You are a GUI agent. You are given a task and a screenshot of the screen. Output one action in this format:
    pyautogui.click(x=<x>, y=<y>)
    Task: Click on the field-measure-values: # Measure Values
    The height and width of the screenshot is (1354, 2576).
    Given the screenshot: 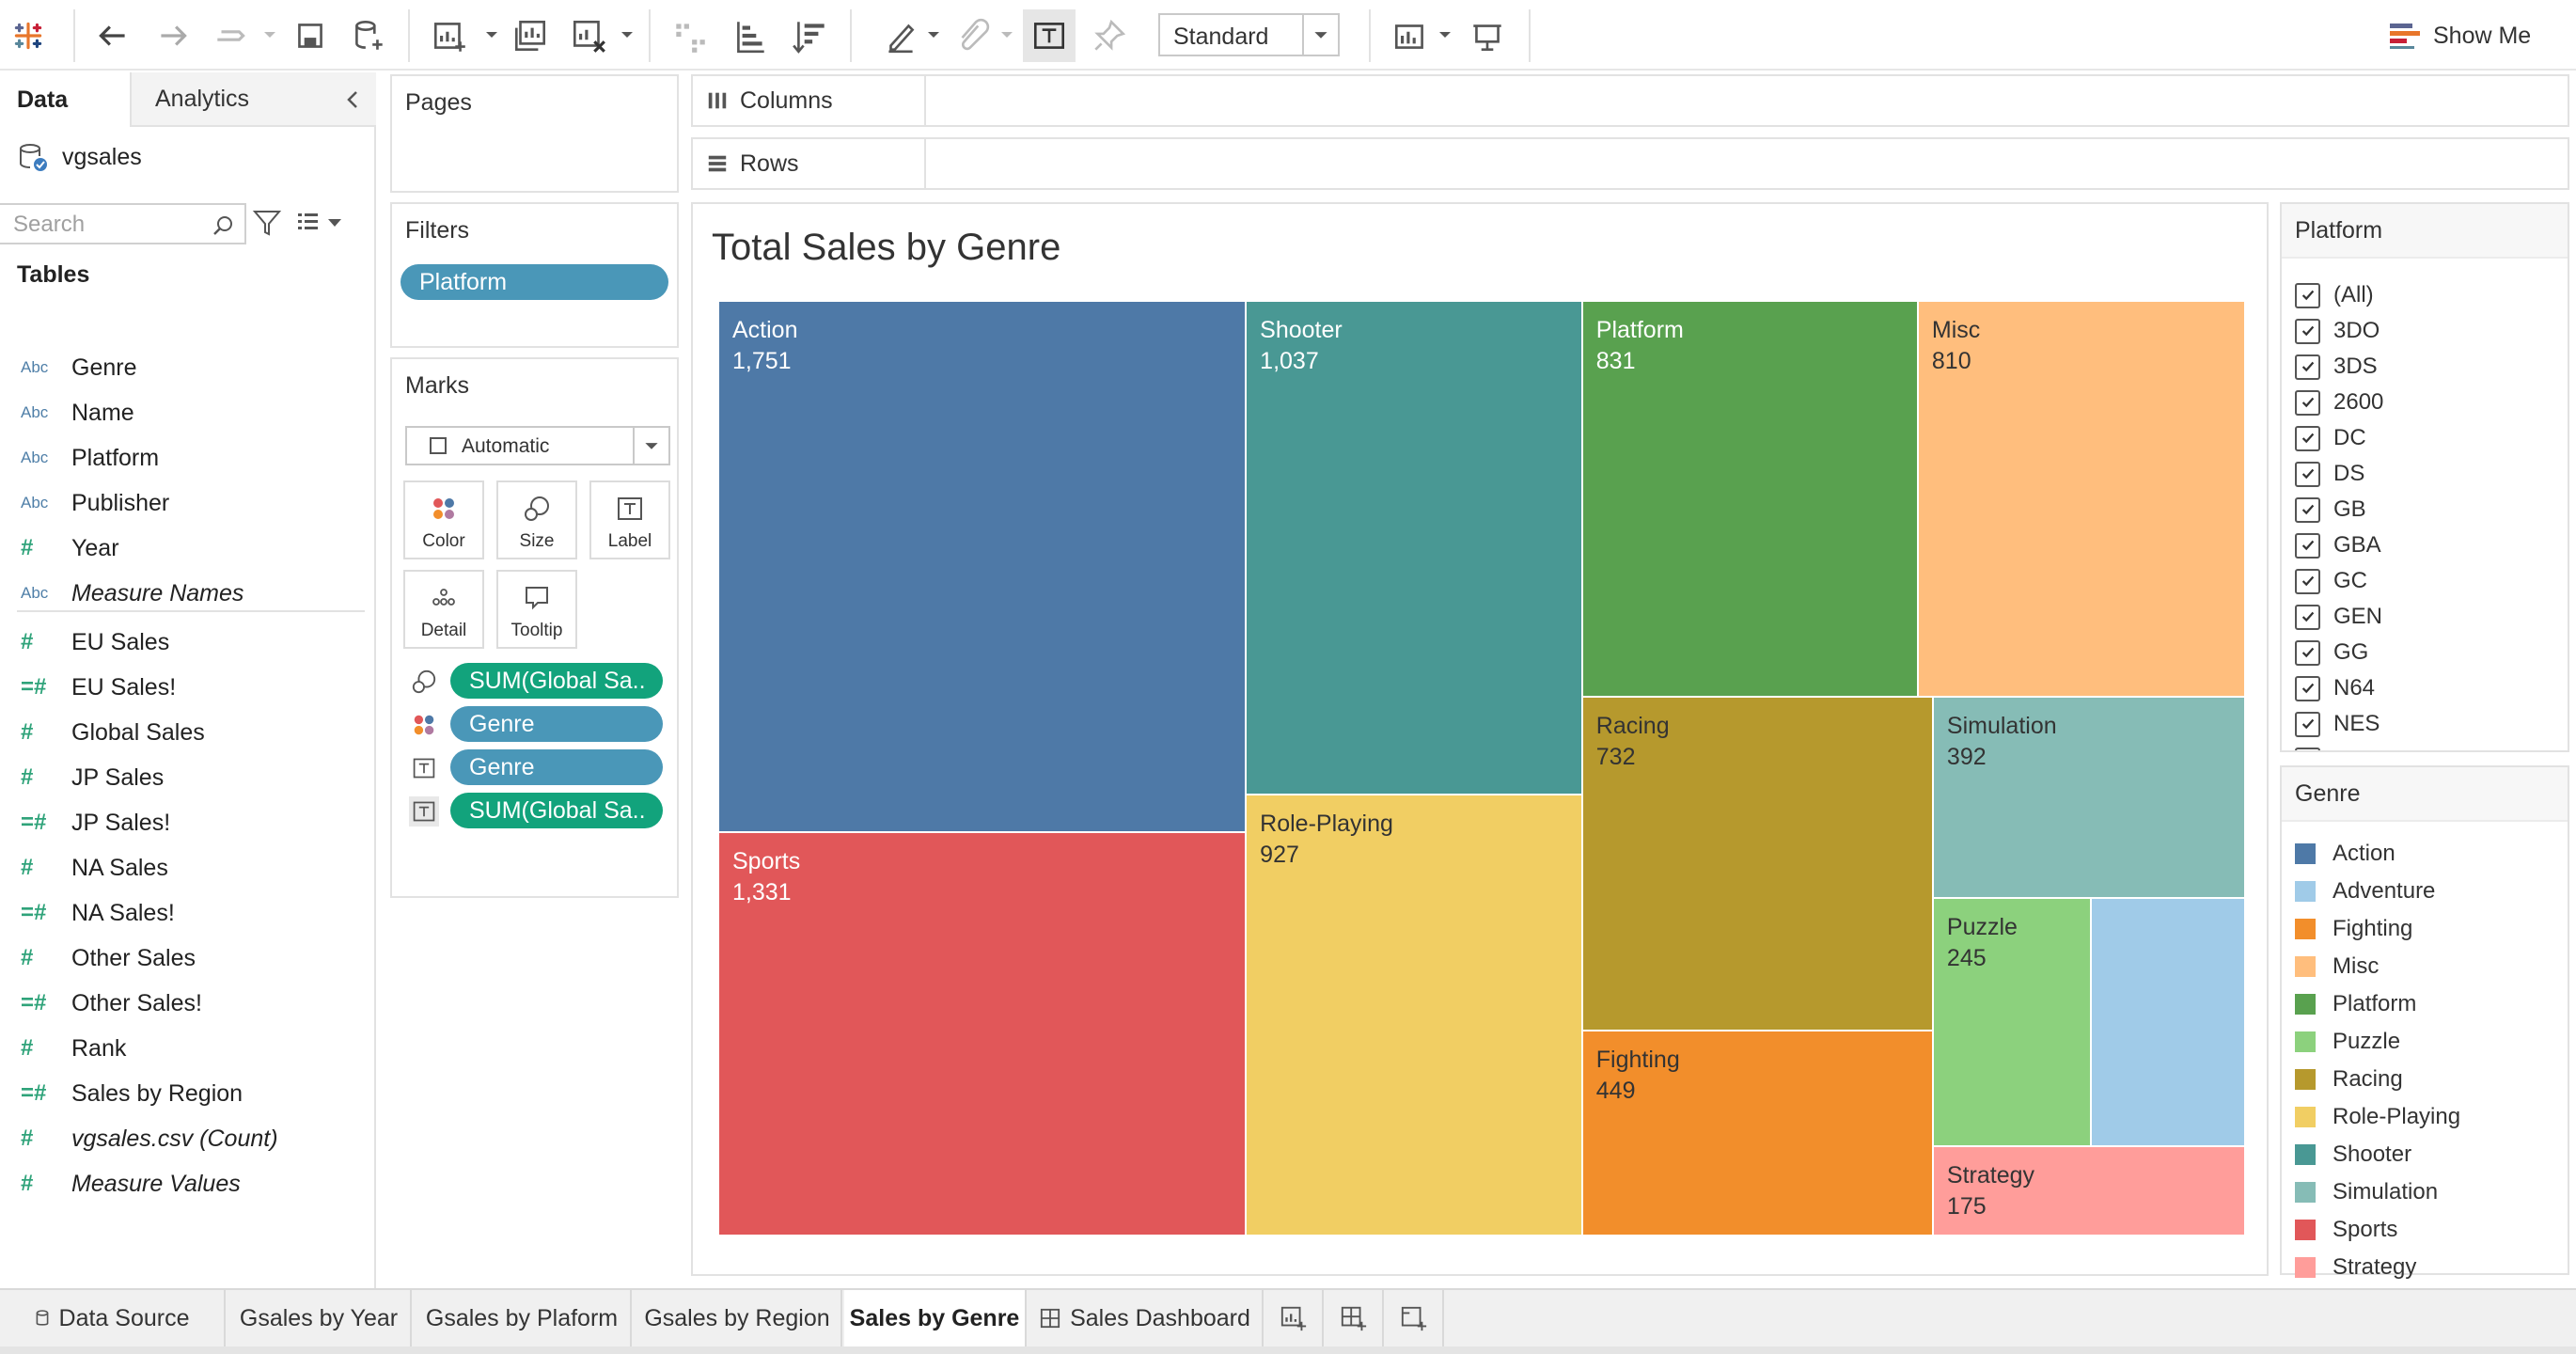 What is the action you would take?
    pyautogui.click(x=184, y=1184)
    